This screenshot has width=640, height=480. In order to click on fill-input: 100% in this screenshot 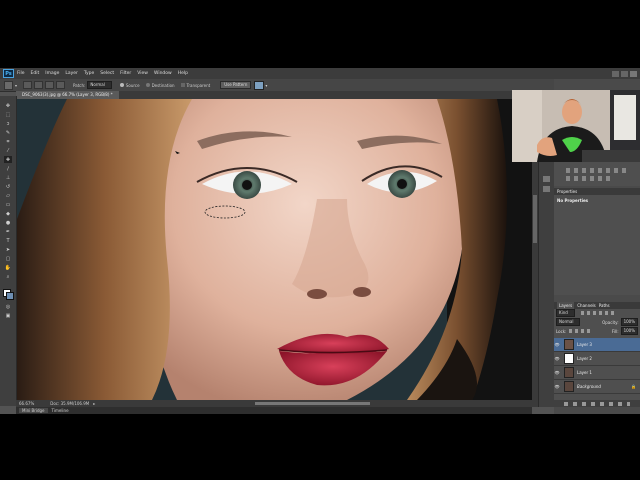, I will do `click(629, 331)`.